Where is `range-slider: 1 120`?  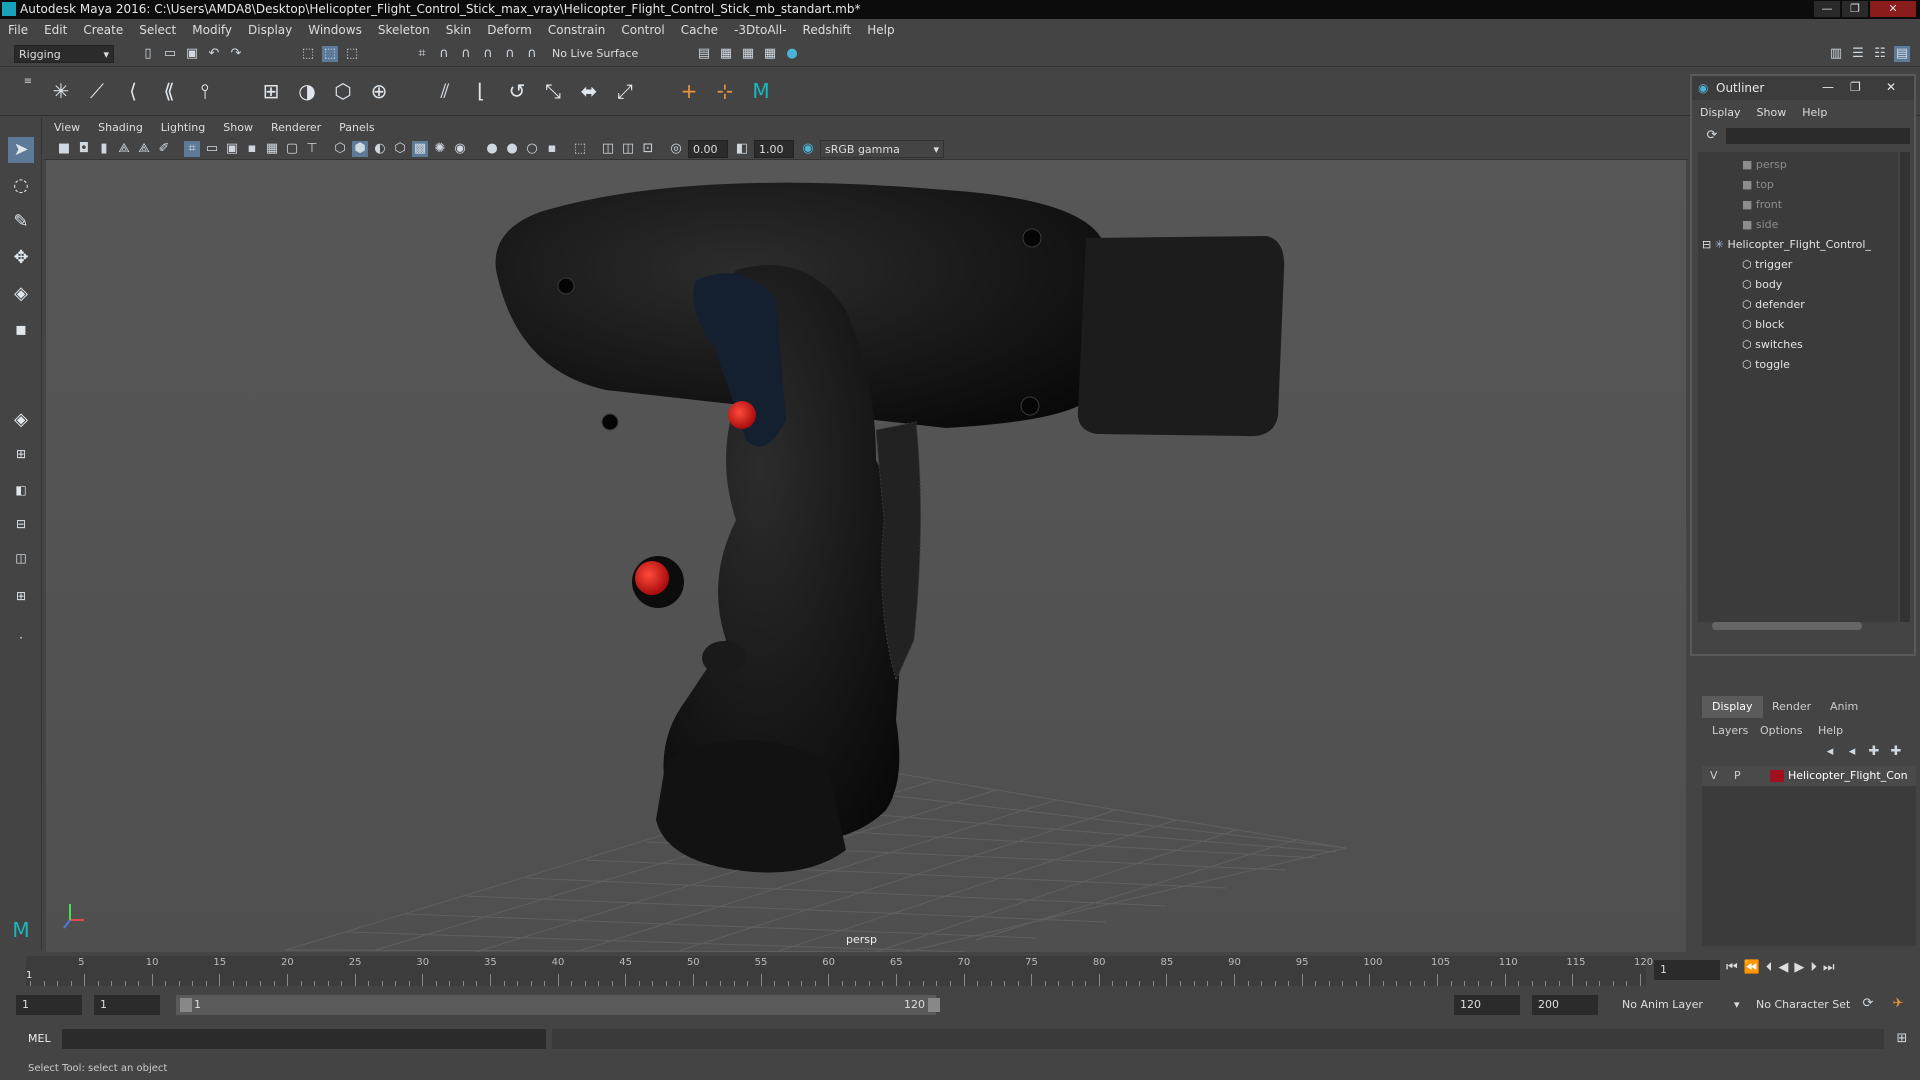
range-slider: 1 120 is located at coordinates (558, 1005).